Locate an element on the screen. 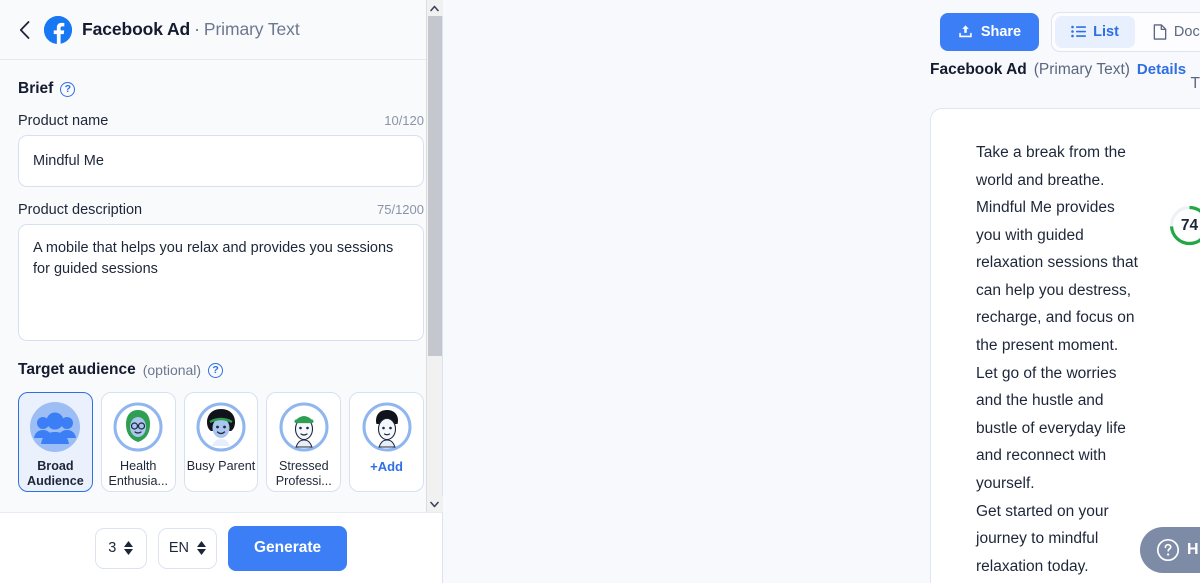 This screenshot has height=583, width=1200. results-toolbar: Share List Document is located at coordinates (821, 31).